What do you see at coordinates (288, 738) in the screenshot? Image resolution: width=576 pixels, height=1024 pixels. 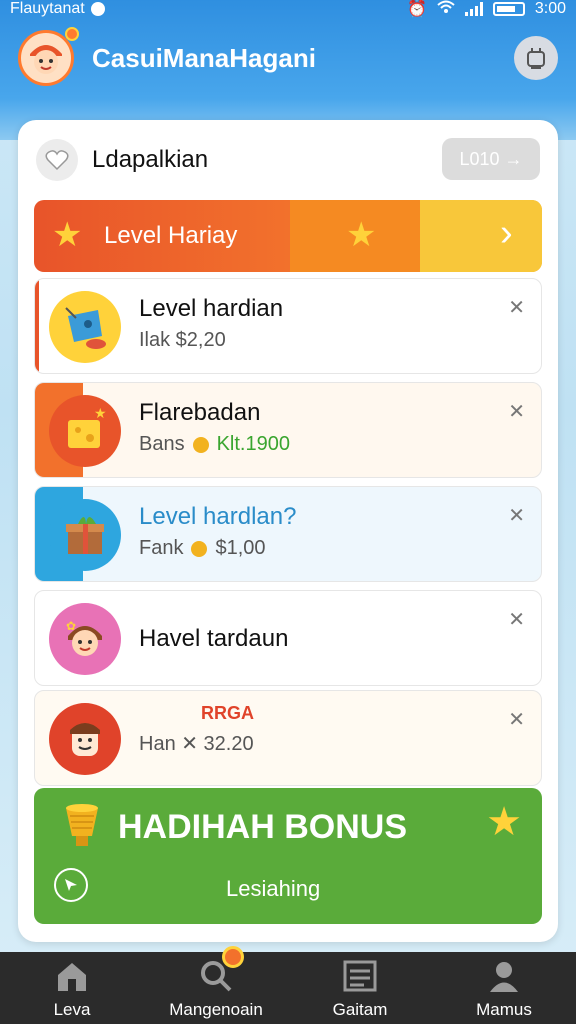 I see `list-item: RRGA Han ✕ 32.20 ✕` at bounding box center [288, 738].